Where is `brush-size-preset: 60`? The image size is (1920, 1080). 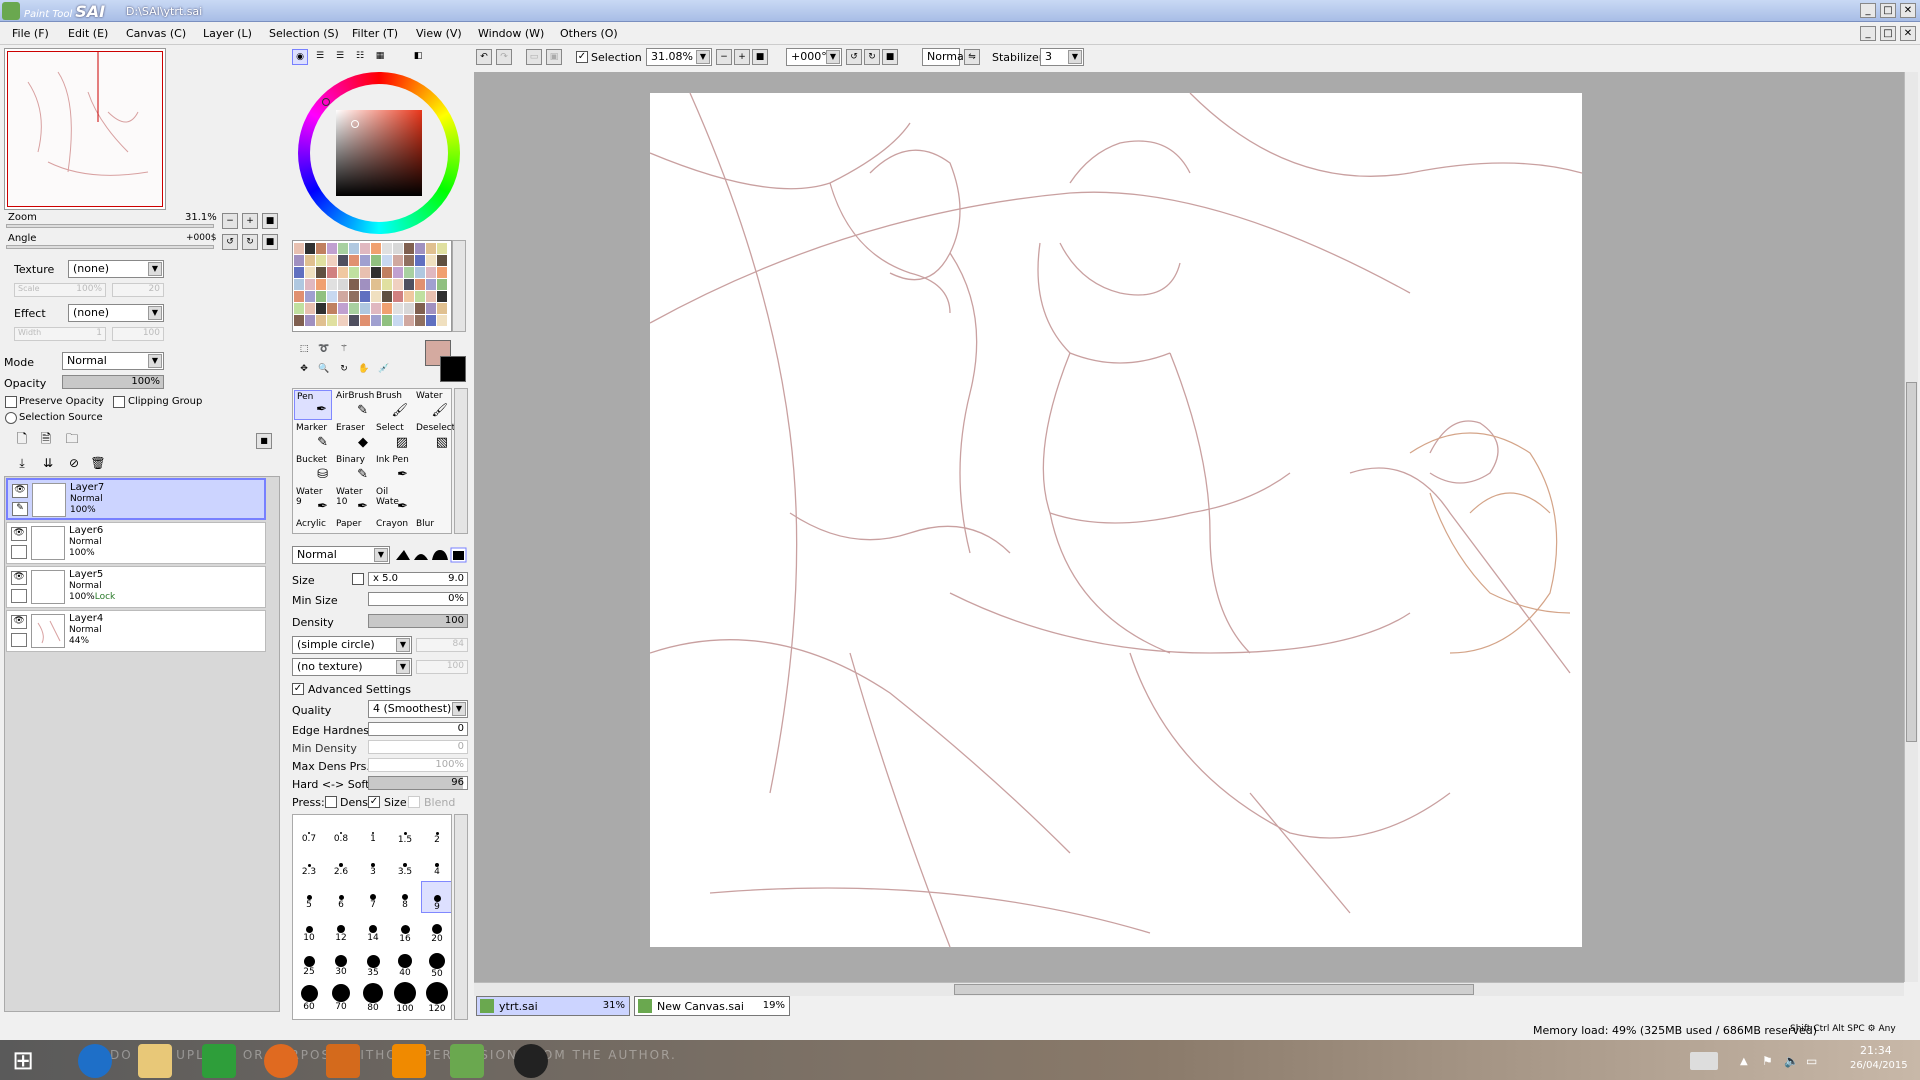
brush-size-preset: 60 is located at coordinates (309, 994).